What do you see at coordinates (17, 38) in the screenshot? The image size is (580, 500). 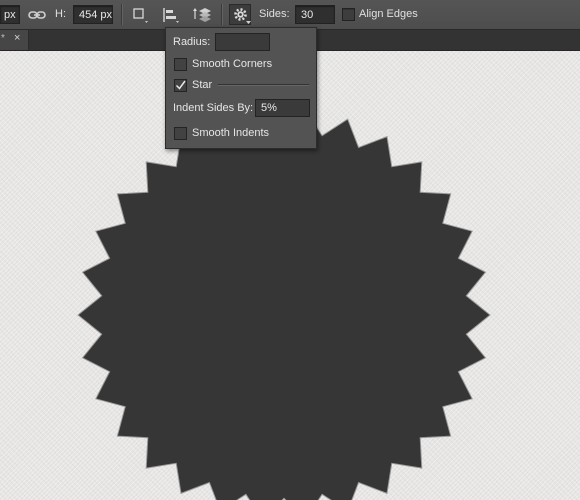 I see `close-icon: ×` at bounding box center [17, 38].